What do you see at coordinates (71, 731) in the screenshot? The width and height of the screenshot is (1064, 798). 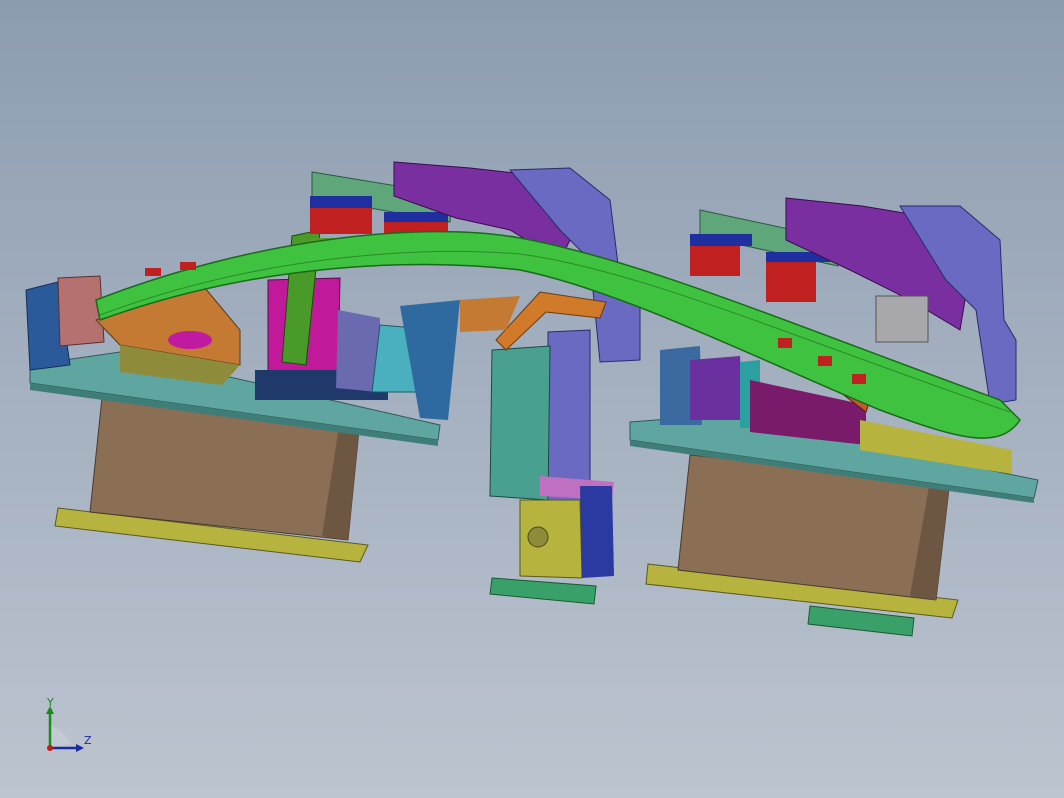 I see `coordinate-triad: Y Z` at bounding box center [71, 731].